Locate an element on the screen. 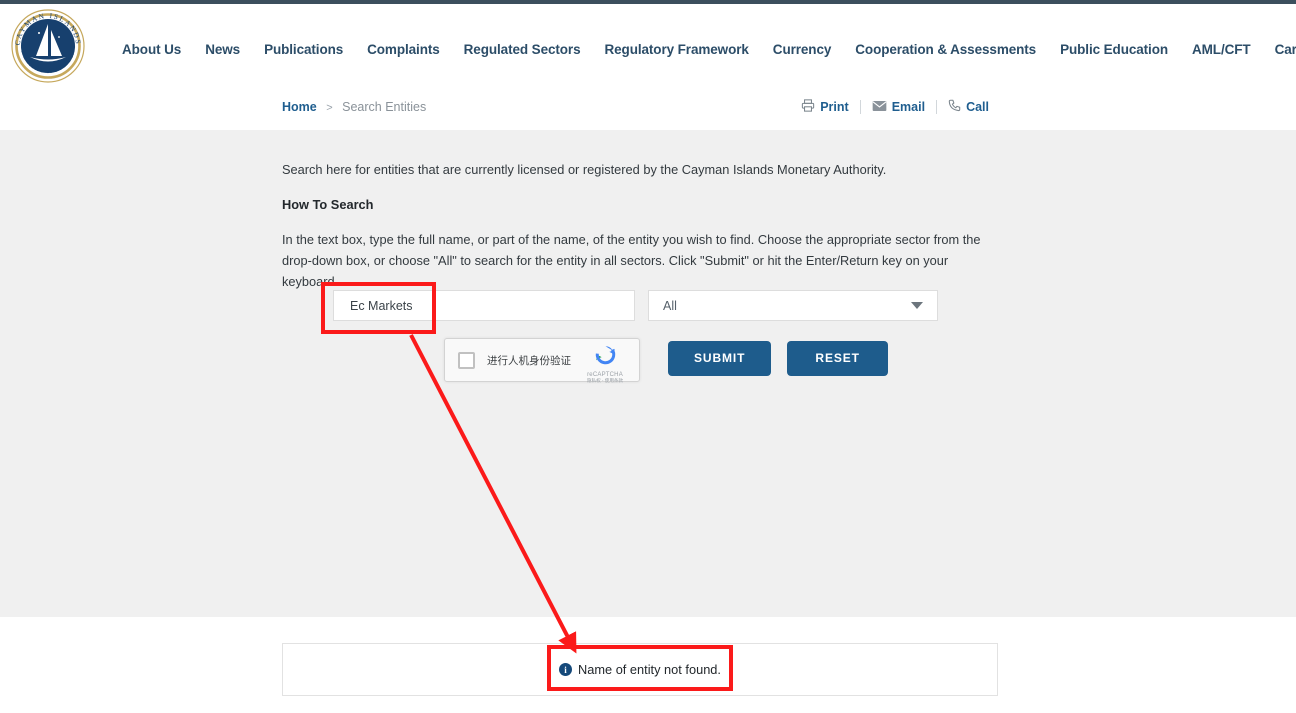 Image resolution: width=1296 pixels, height=713 pixels. email-action: Email is located at coordinates (898, 107).